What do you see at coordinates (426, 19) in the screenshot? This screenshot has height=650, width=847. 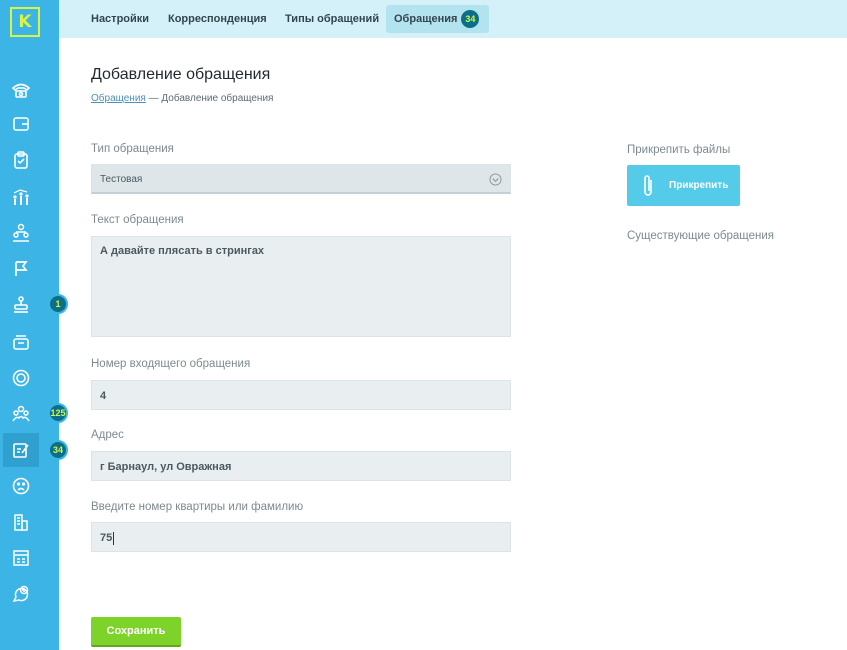 I see `tab-requests-label: Обращения` at bounding box center [426, 19].